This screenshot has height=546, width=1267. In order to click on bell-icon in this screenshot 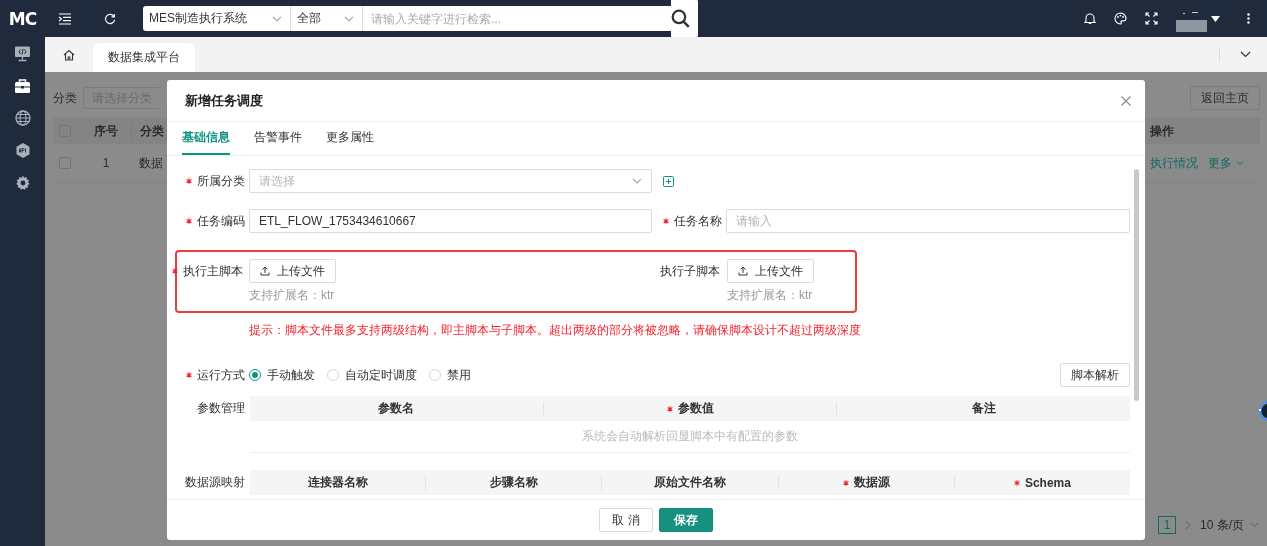, I will do `click(1090, 18)`.